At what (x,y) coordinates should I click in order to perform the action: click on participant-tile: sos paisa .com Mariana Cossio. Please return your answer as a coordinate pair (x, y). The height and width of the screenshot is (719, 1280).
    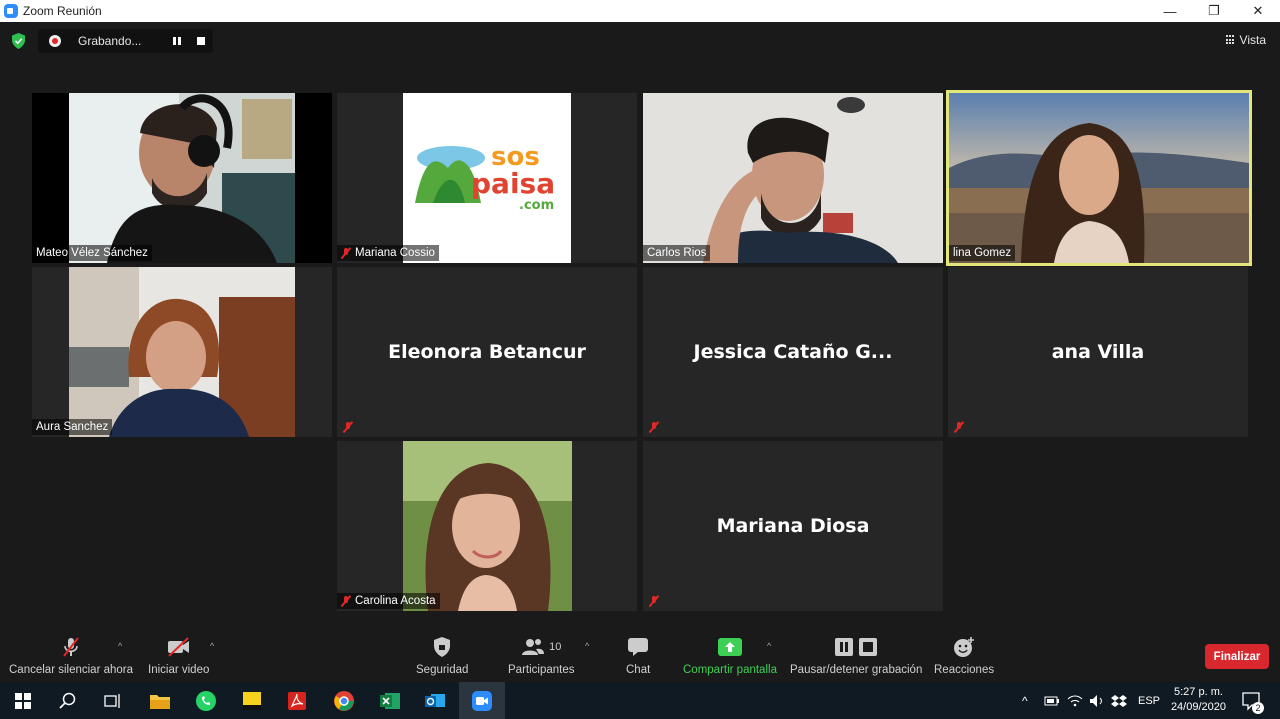
    Looking at the image, I should click on (487, 178).